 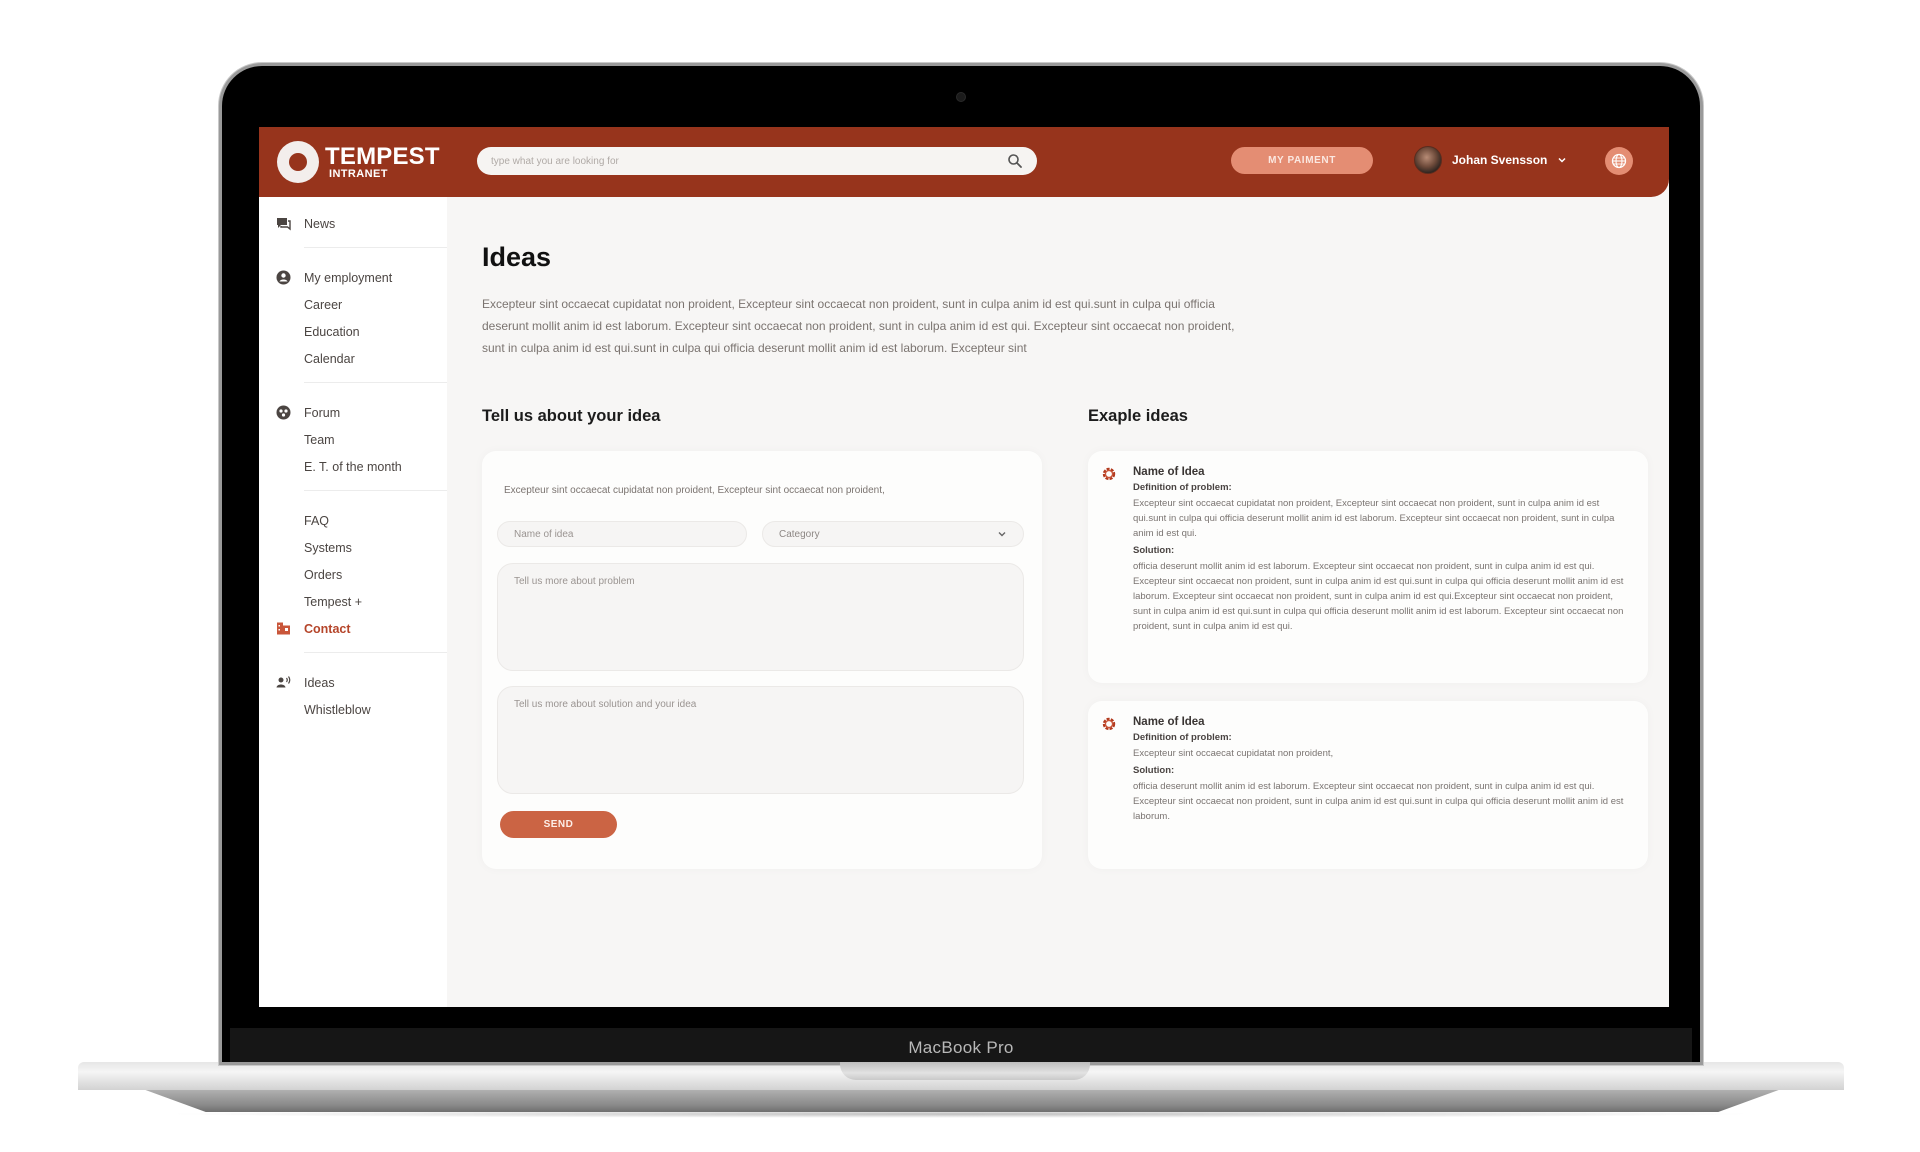 I want to click on sidebar-item-whistleblow: Whistleblow, so click(x=353, y=709).